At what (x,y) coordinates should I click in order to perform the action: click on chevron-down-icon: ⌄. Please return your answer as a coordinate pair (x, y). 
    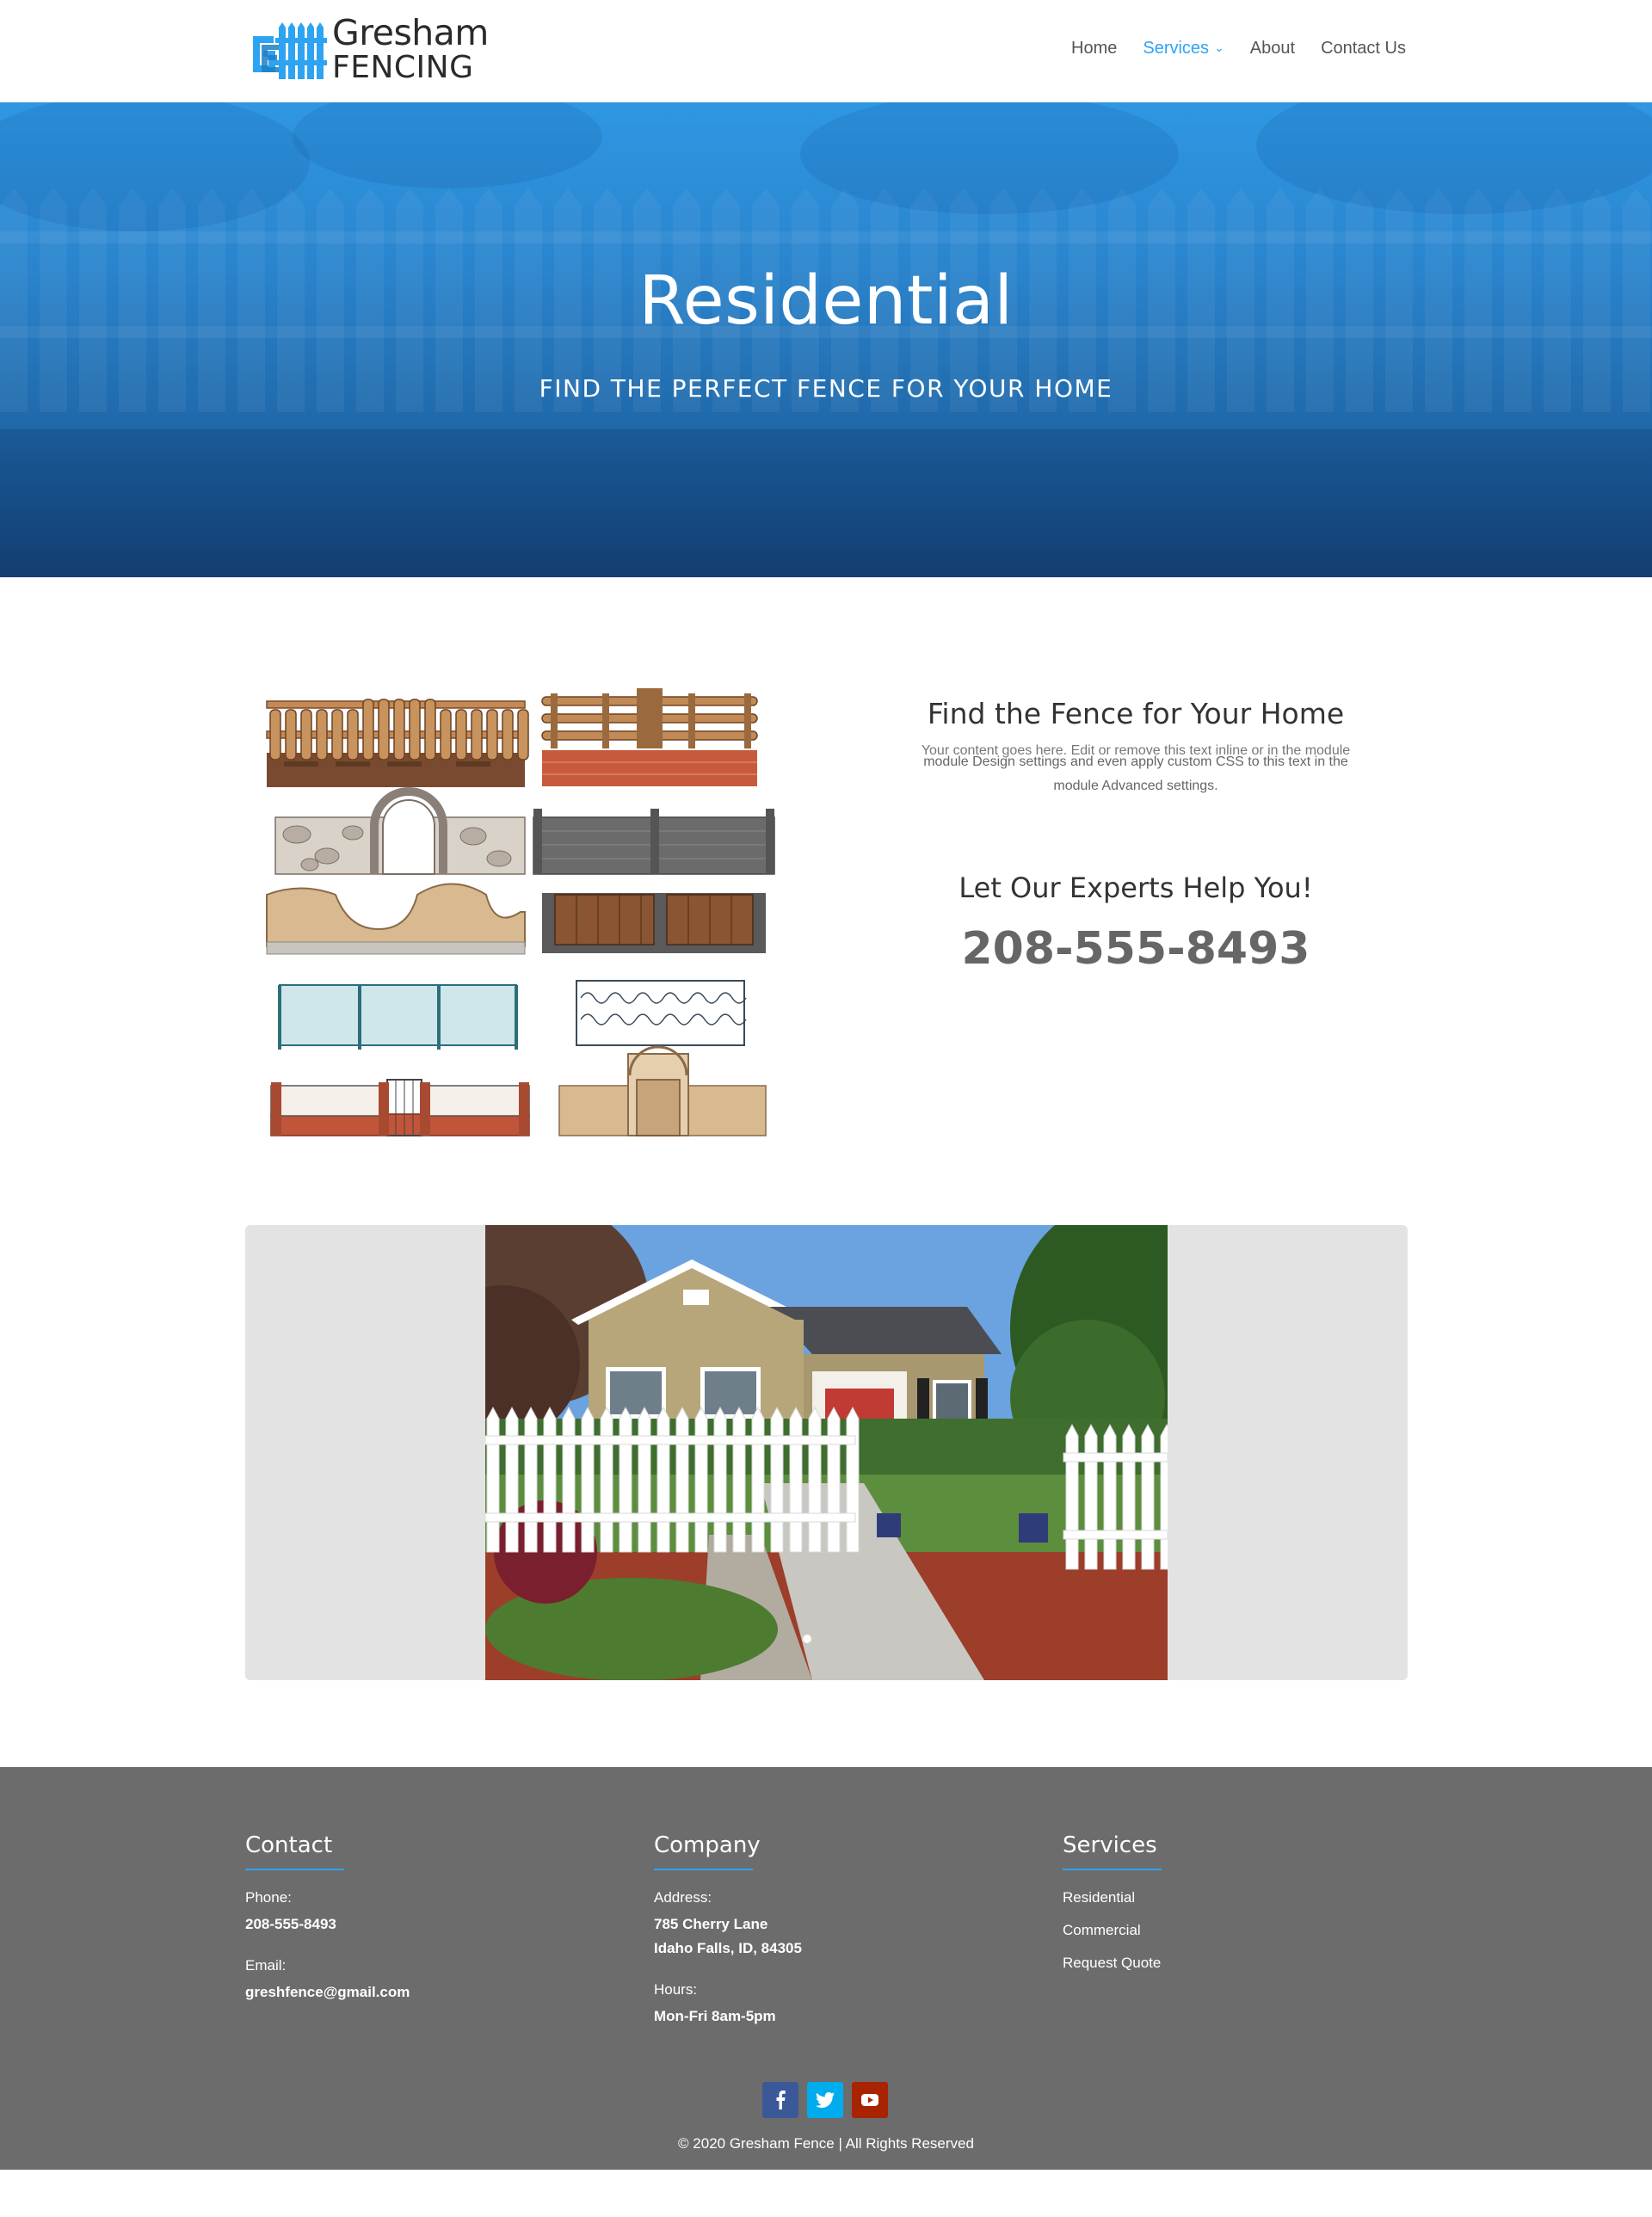
    Looking at the image, I should click on (1219, 47).